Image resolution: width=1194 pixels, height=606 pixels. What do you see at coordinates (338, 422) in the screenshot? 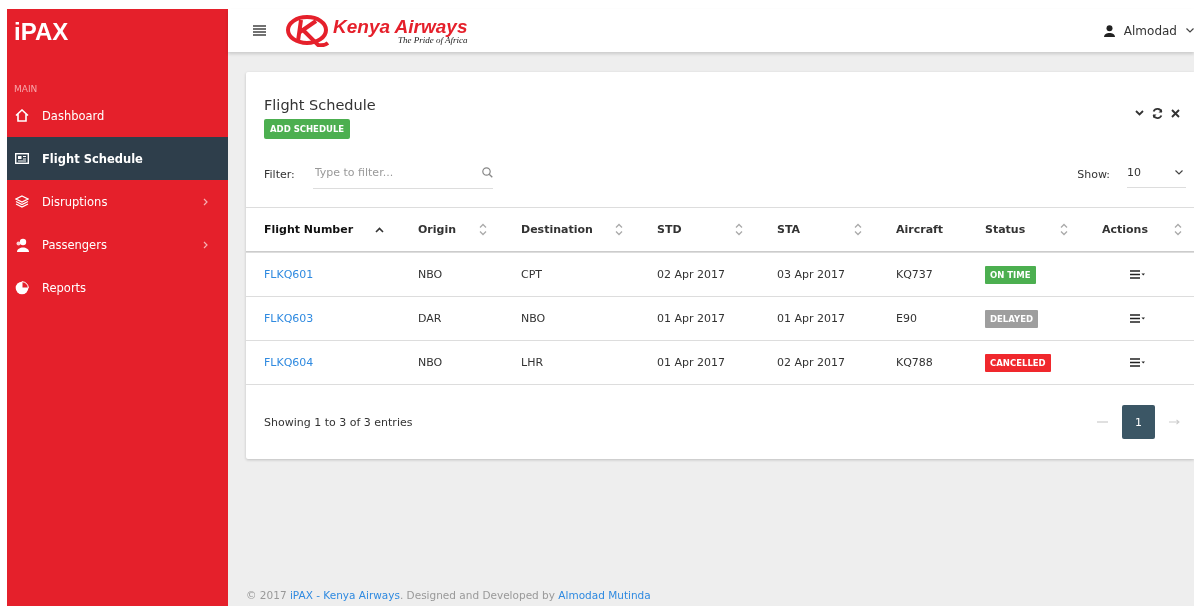
I see `entries-info: Showing 1 to 3 of 3 entries` at bounding box center [338, 422].